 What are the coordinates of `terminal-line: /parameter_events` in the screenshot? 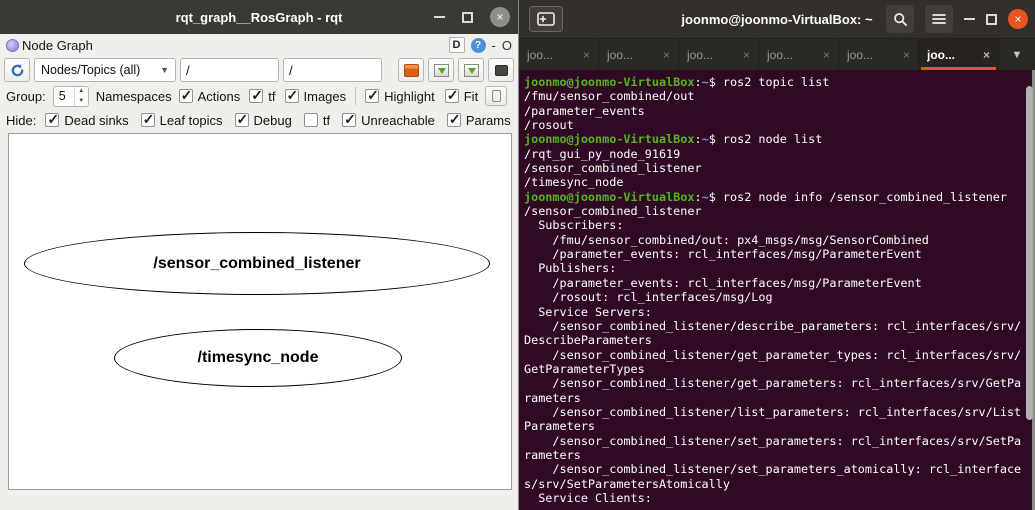 It's located at (584, 110).